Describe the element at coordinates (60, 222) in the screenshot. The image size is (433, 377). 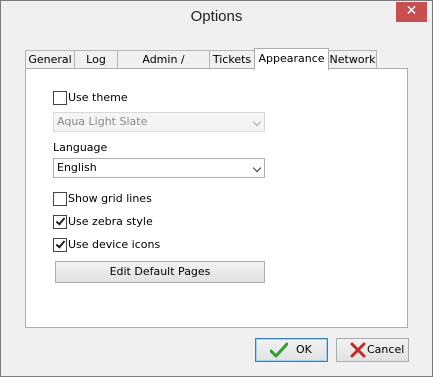
I see `use-zebra-style-checkbox` at that location.